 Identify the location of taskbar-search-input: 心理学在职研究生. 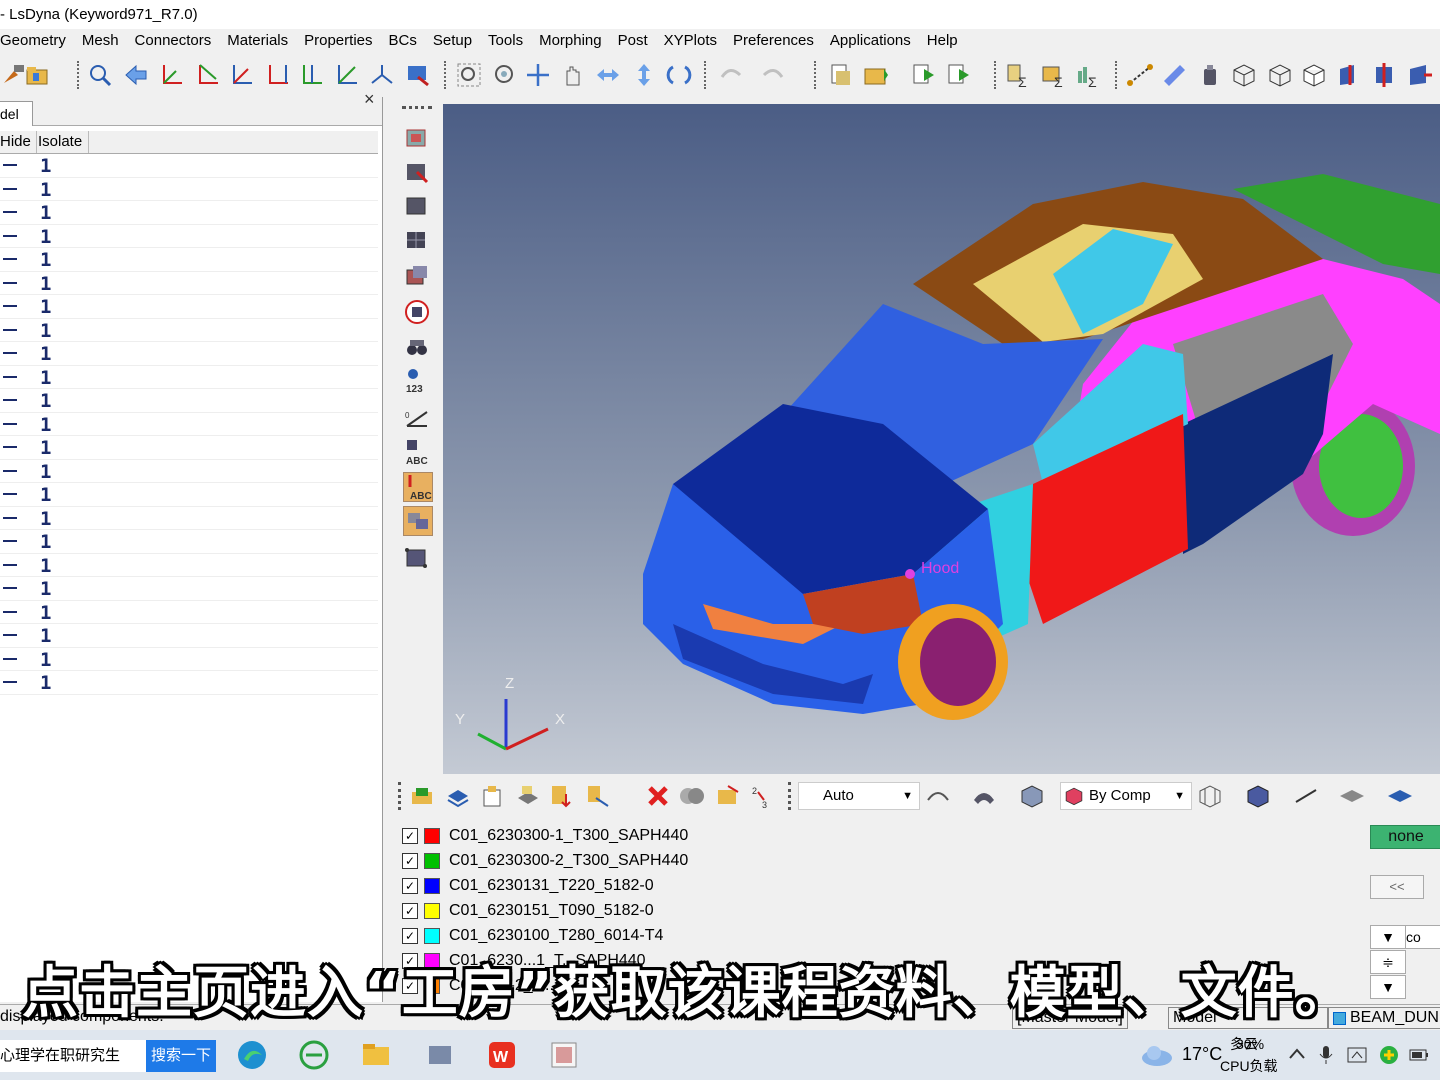
(73, 1056).